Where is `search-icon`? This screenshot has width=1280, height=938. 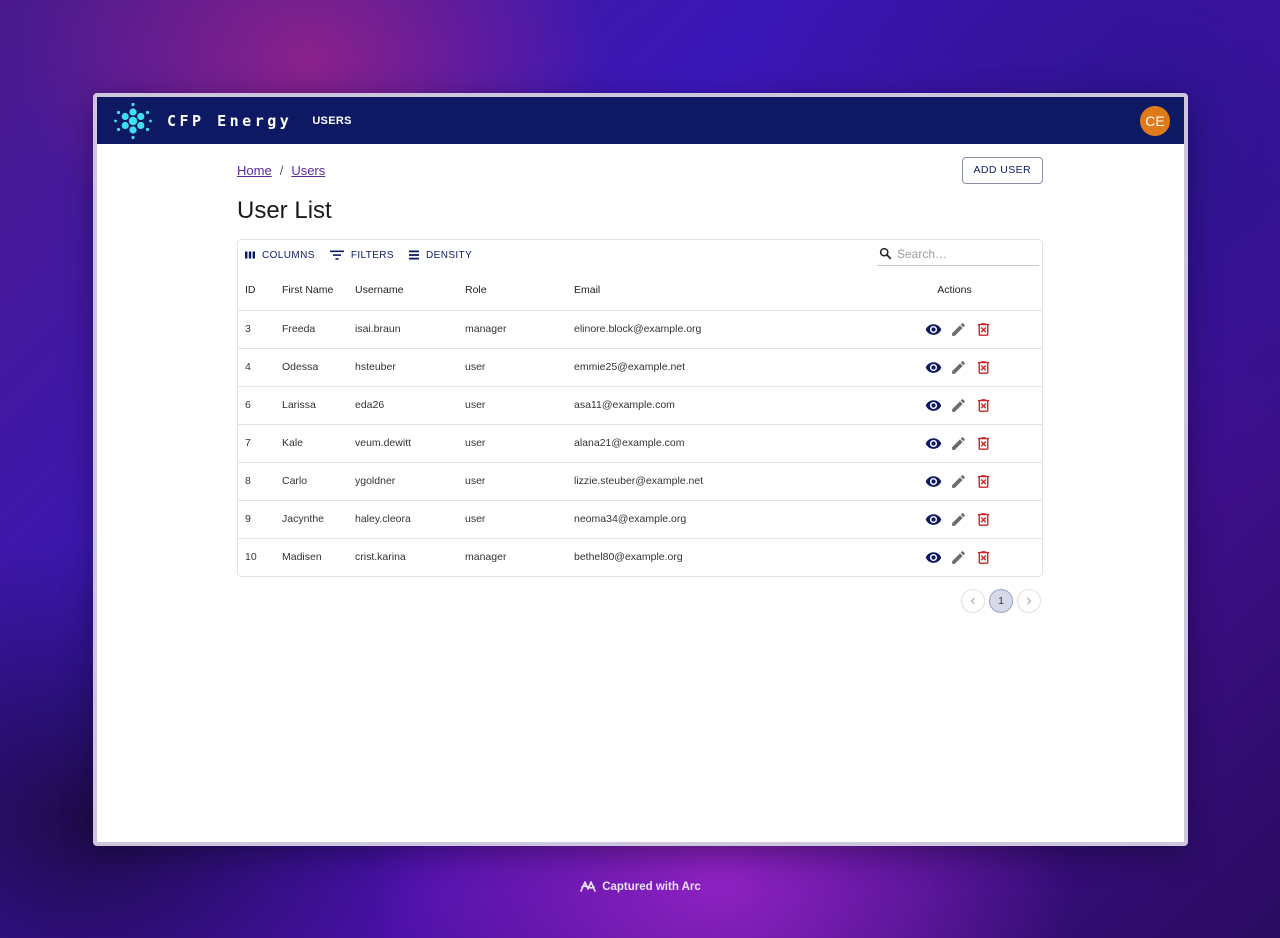
search-icon is located at coordinates (885, 253).